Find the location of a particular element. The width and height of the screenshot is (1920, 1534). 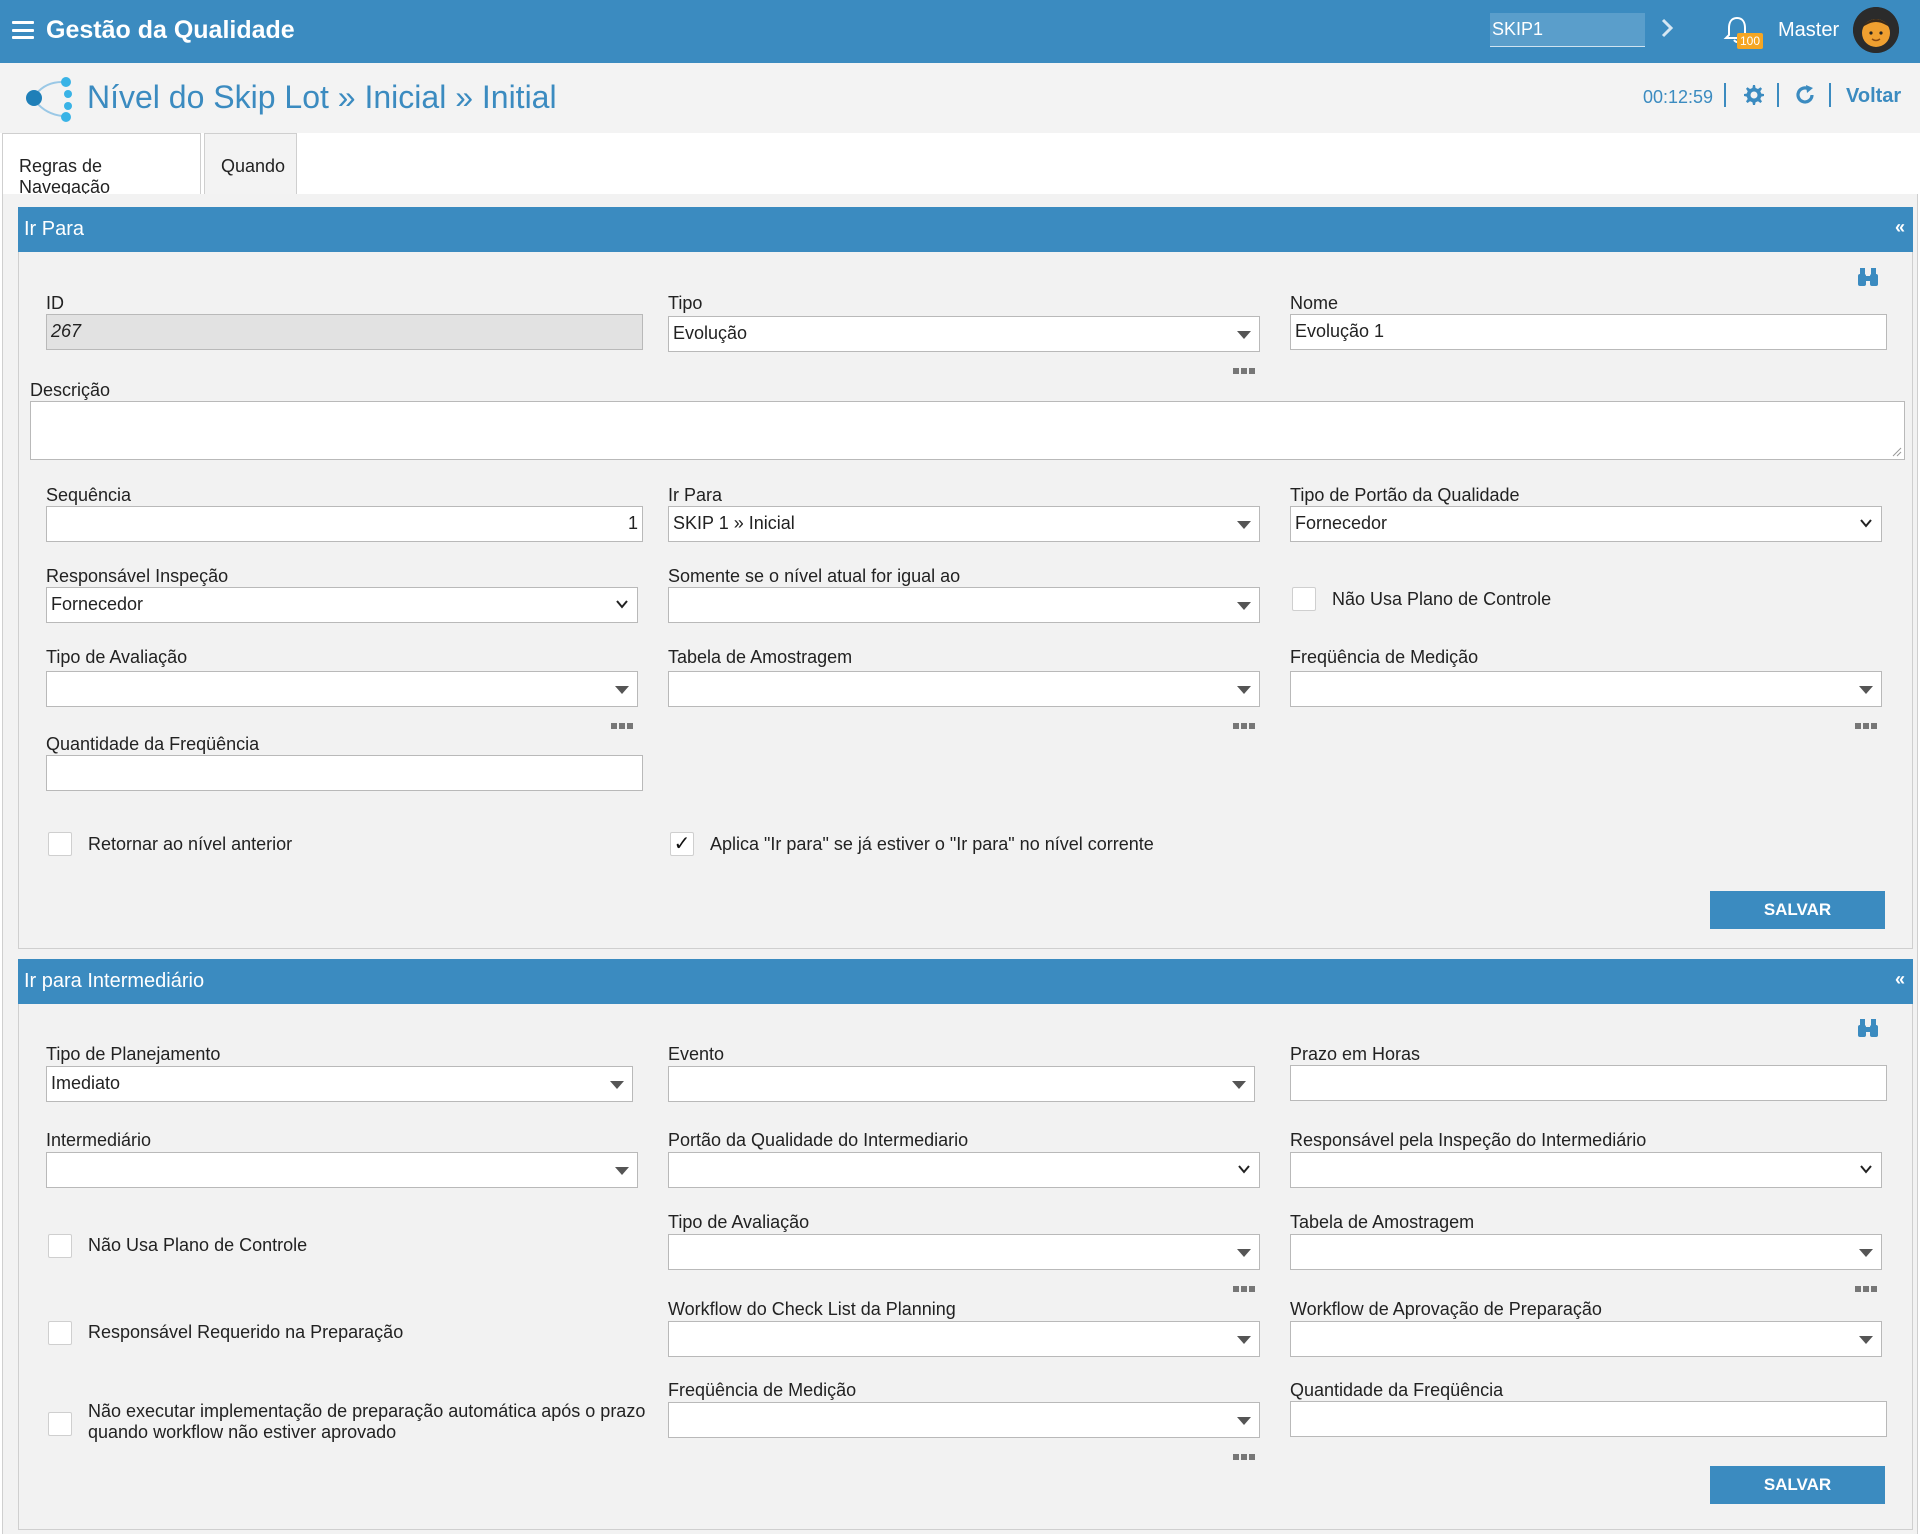

workflow-aprovacao-label: Workflow de Aprovação de Preparação is located at coordinates (1446, 1309).